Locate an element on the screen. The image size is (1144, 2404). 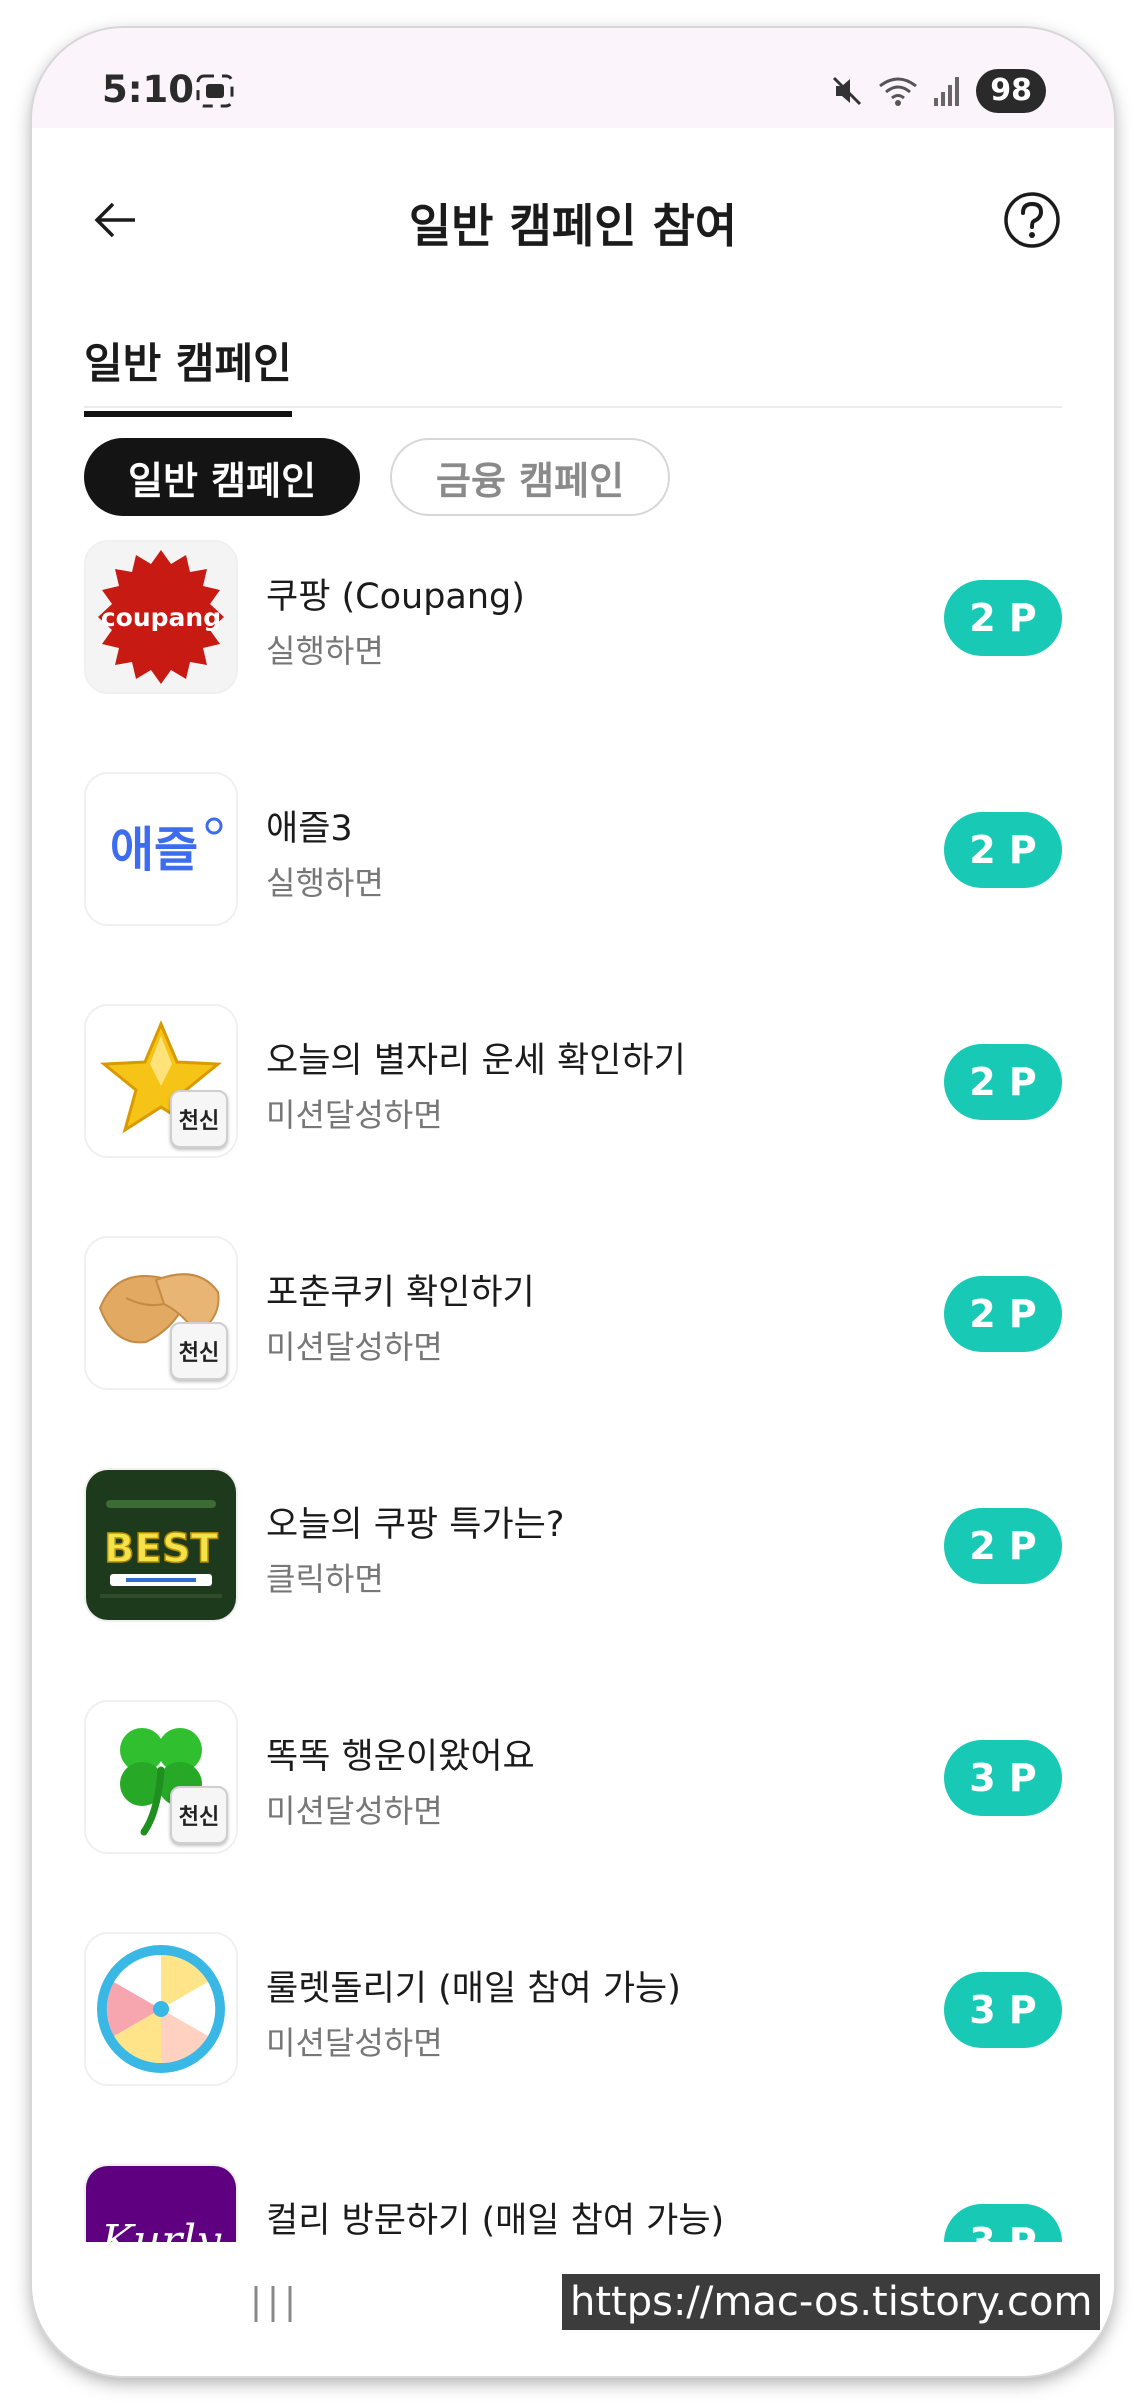
campaign-condition: 클릭하면 is located at coordinates (325, 1579).